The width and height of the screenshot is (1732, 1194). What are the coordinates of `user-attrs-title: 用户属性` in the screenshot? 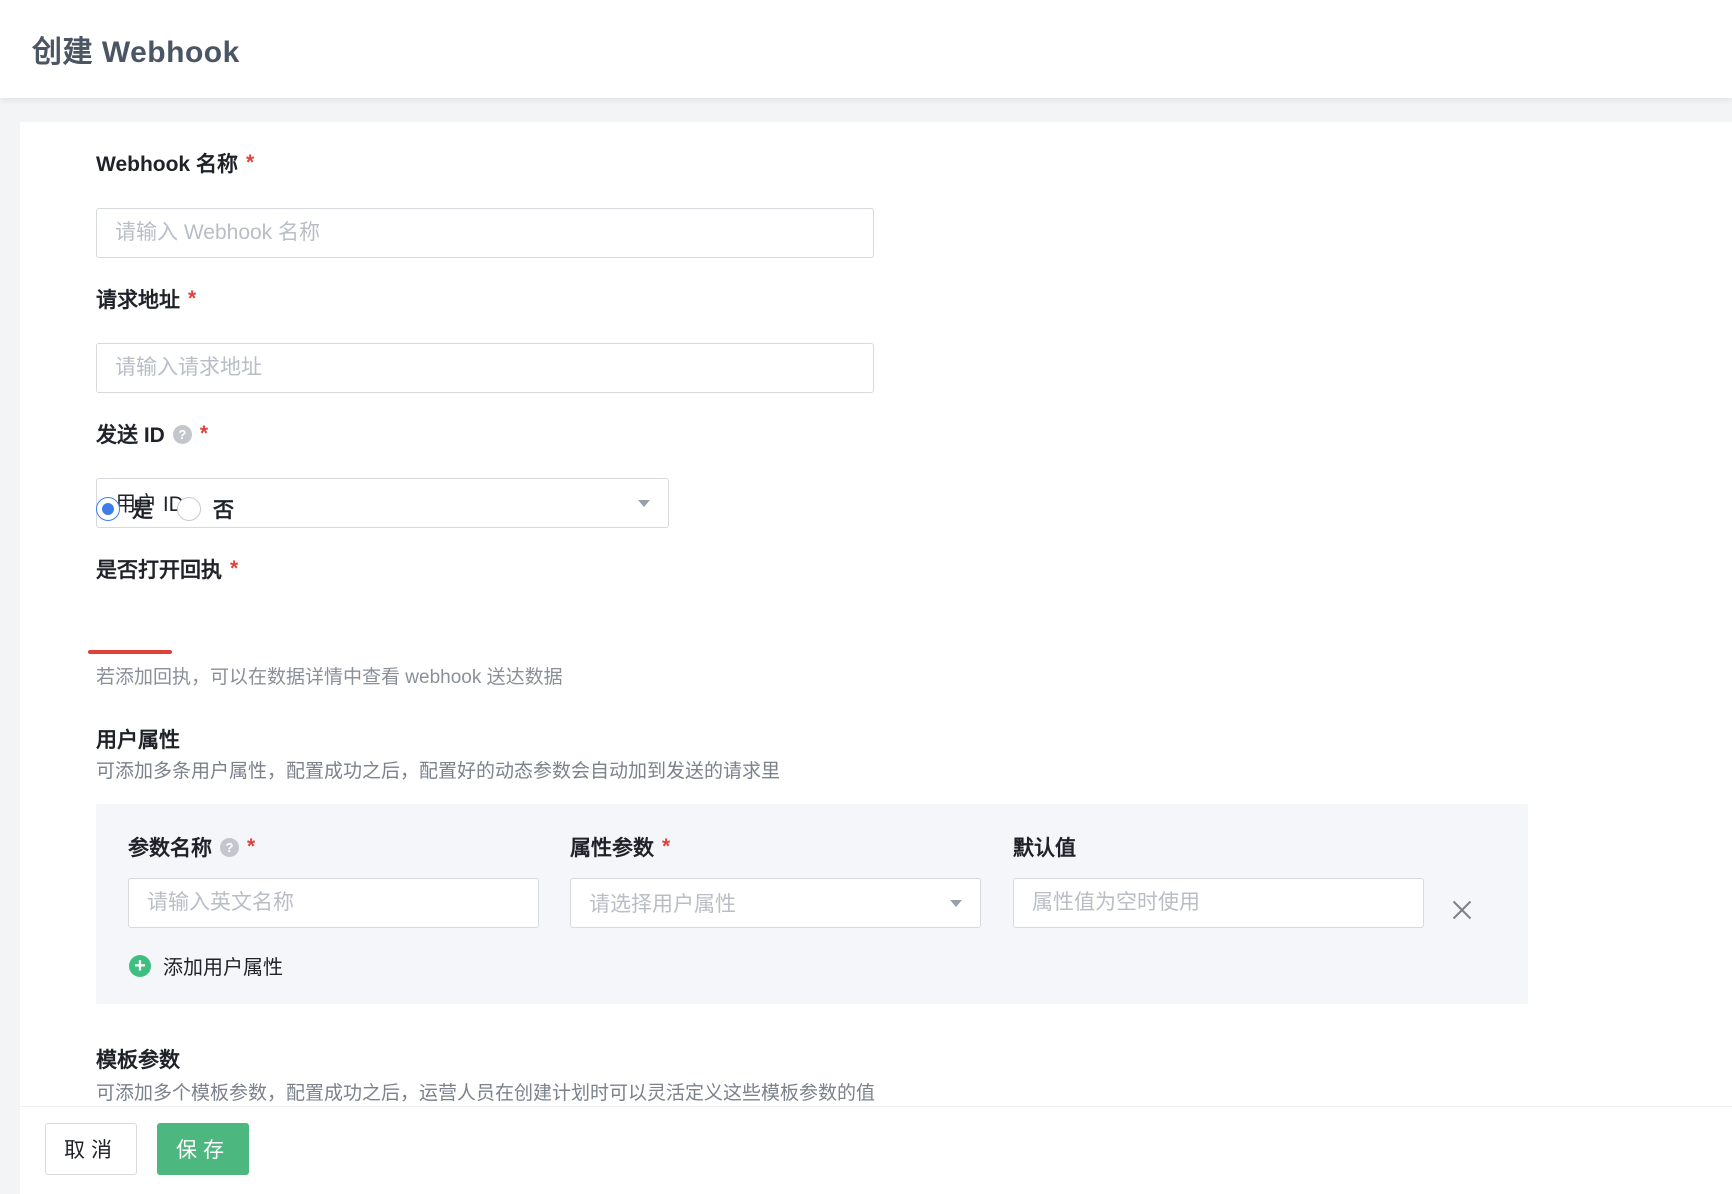 It's located at (138, 740).